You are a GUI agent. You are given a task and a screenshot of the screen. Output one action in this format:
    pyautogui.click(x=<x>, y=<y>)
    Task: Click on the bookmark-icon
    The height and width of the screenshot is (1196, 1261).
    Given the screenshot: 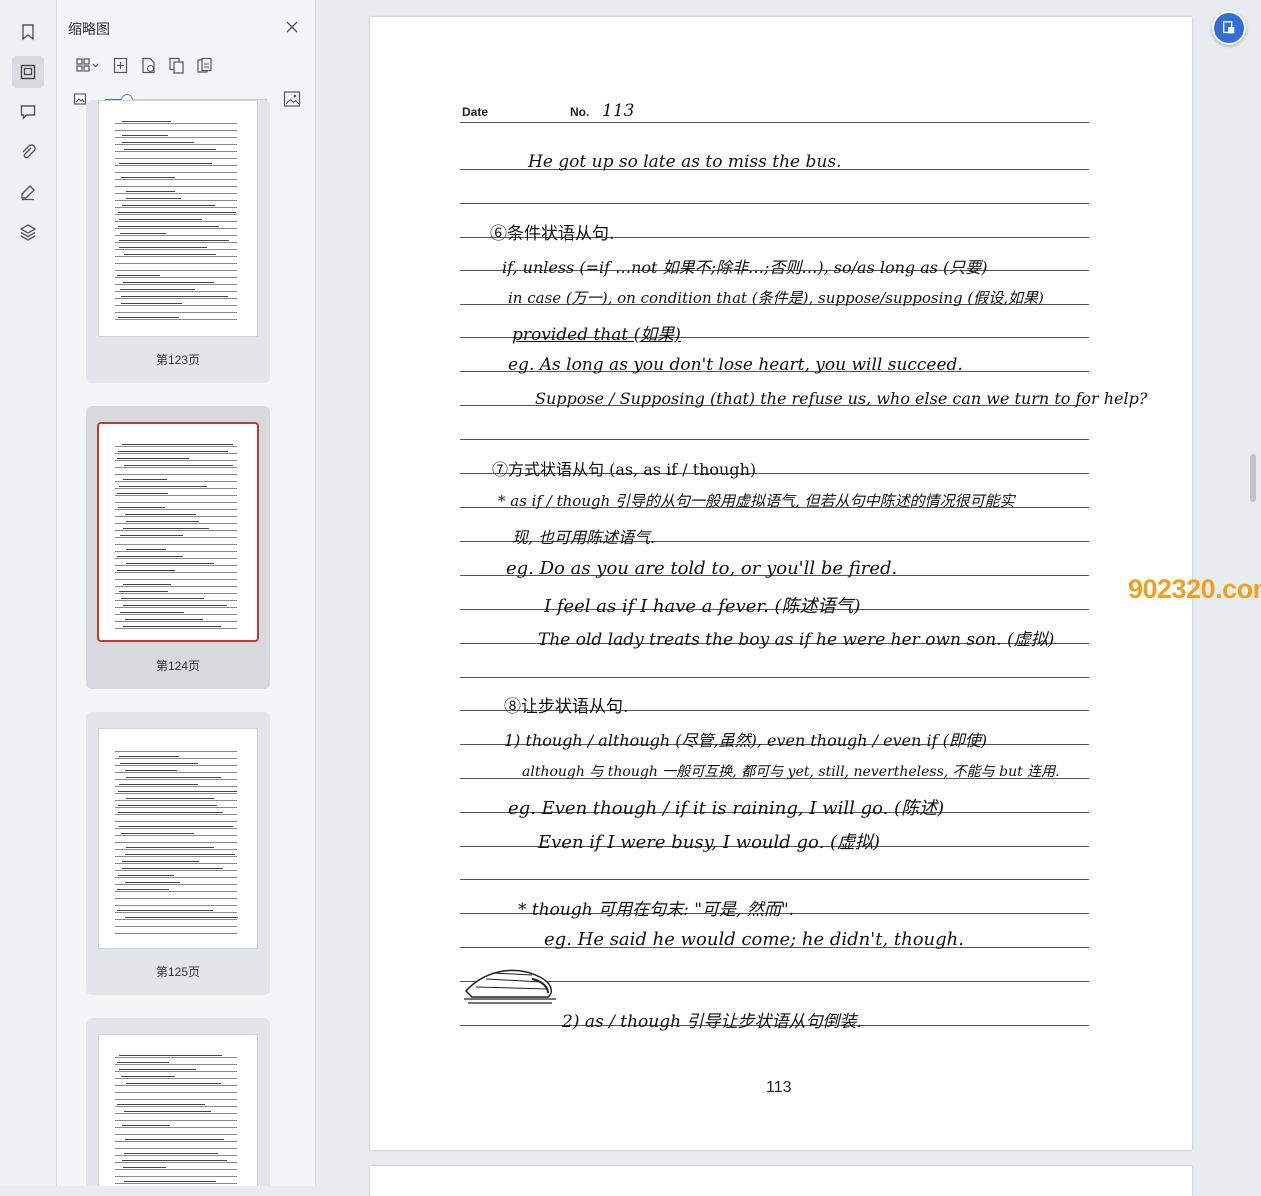 What is the action you would take?
    pyautogui.click(x=28, y=32)
    